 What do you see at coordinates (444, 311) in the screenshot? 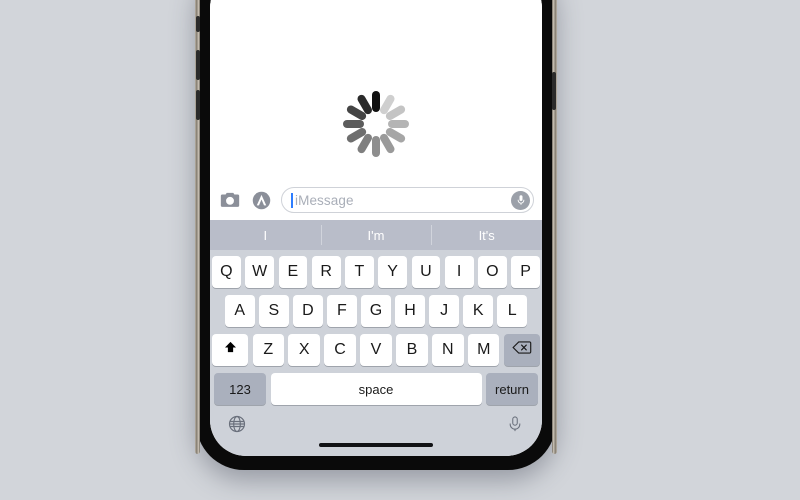
I see `key-j: J` at bounding box center [444, 311].